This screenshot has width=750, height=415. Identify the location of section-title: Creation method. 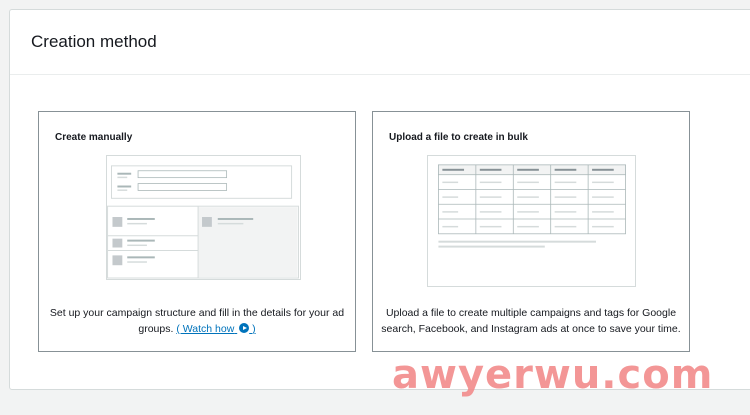
(94, 41).